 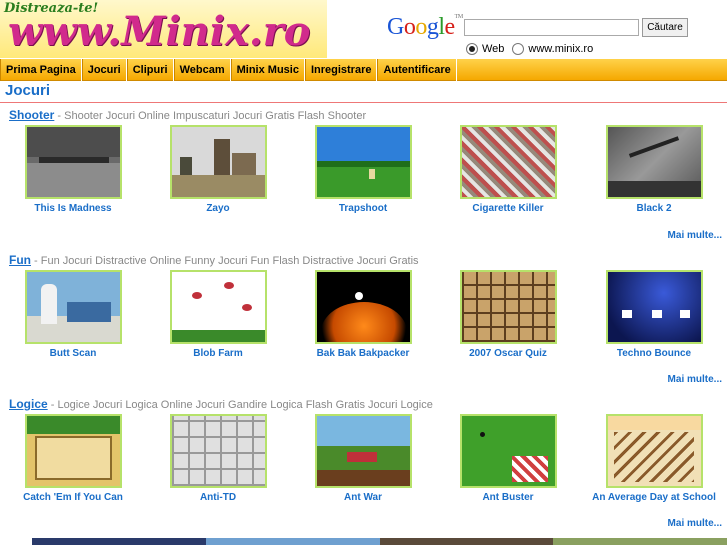 I want to click on game-title: Ant War, so click(x=363, y=497).